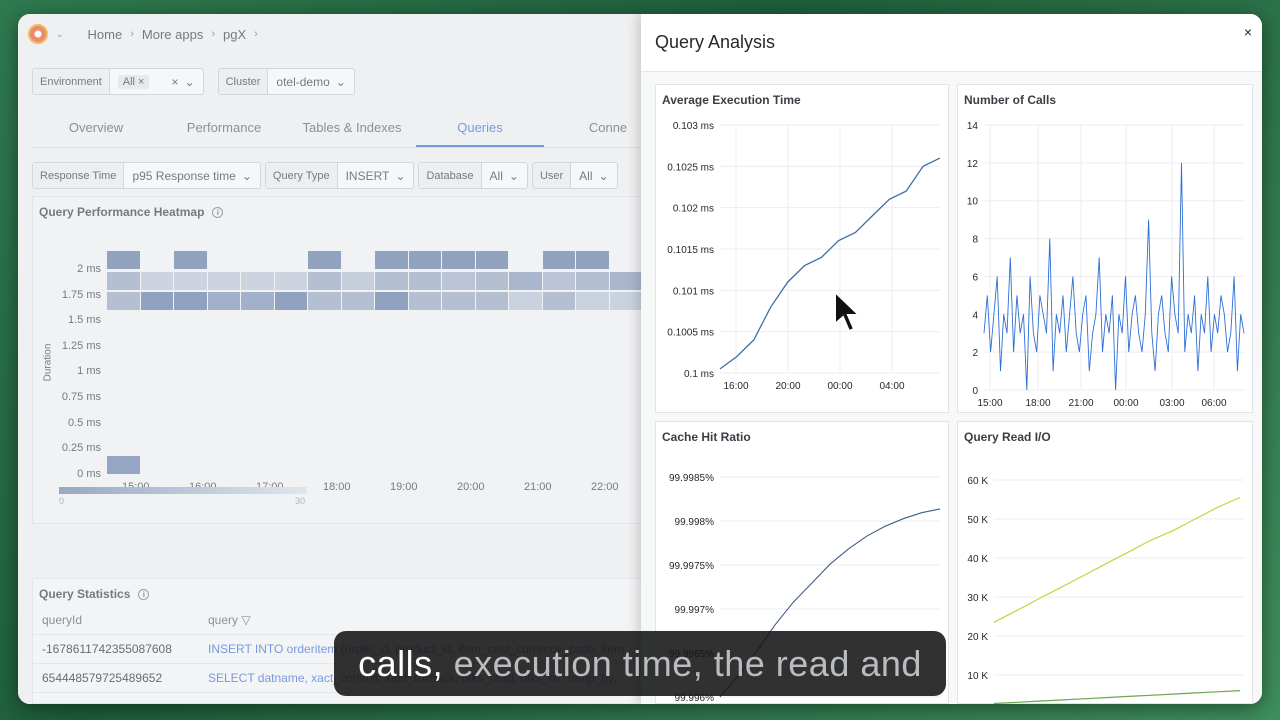 The height and width of the screenshot is (720, 1280). What do you see at coordinates (891, 386) in the screenshot?
I see `x-tick-label: 04:00` at bounding box center [891, 386].